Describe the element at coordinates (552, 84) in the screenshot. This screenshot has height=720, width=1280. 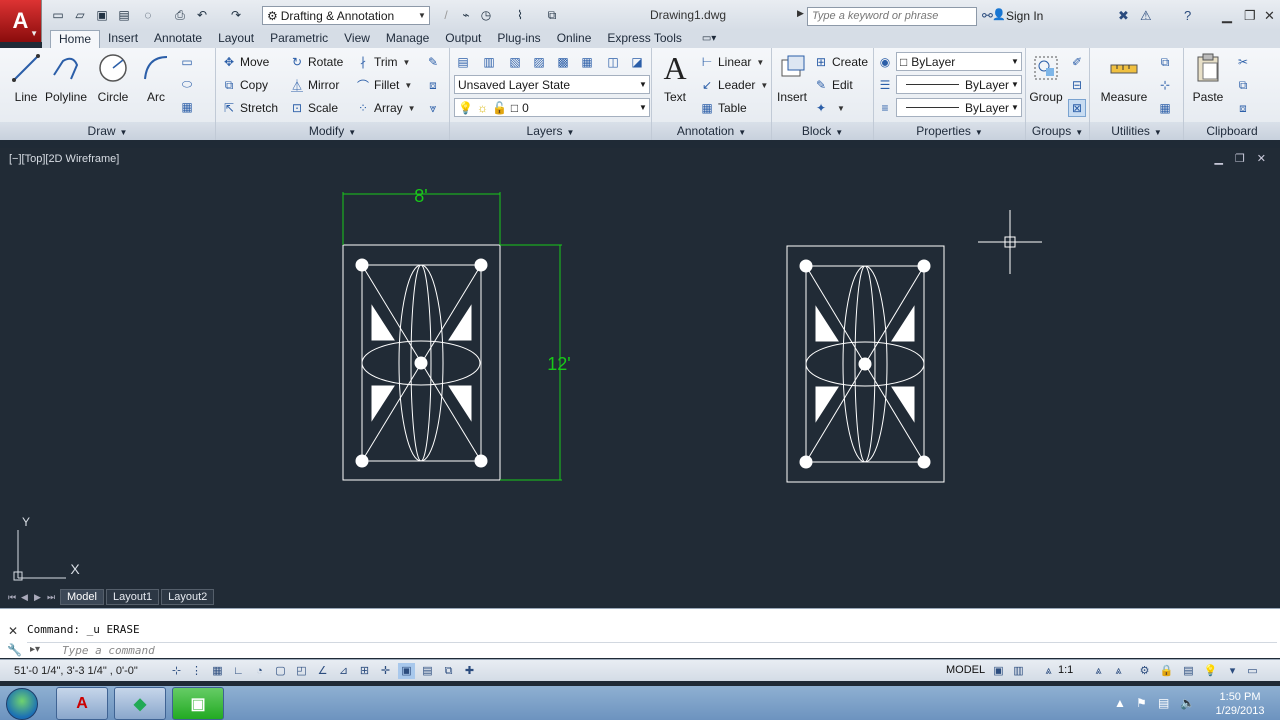
I see `layer-state-dropdown: Unsaved Layer State ▼` at that location.